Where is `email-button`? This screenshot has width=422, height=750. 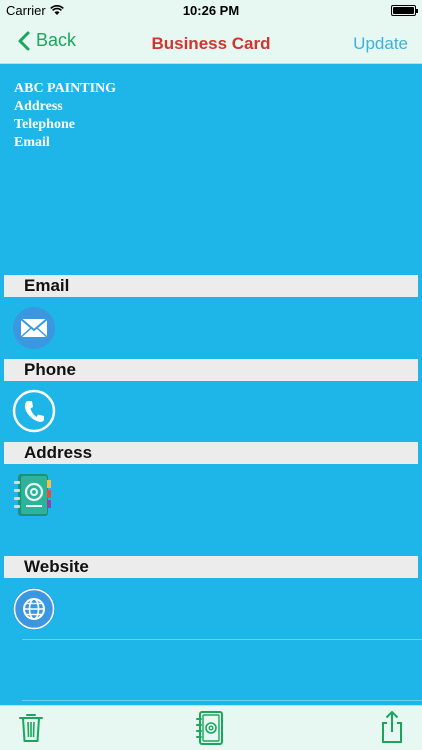 email-button is located at coordinates (34, 330).